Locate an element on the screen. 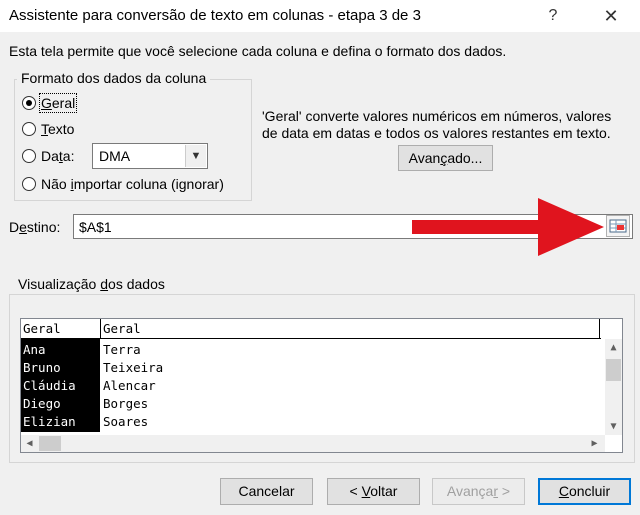 The image size is (640, 515). preview-cell: Cláudia is located at coordinates (49, 385).